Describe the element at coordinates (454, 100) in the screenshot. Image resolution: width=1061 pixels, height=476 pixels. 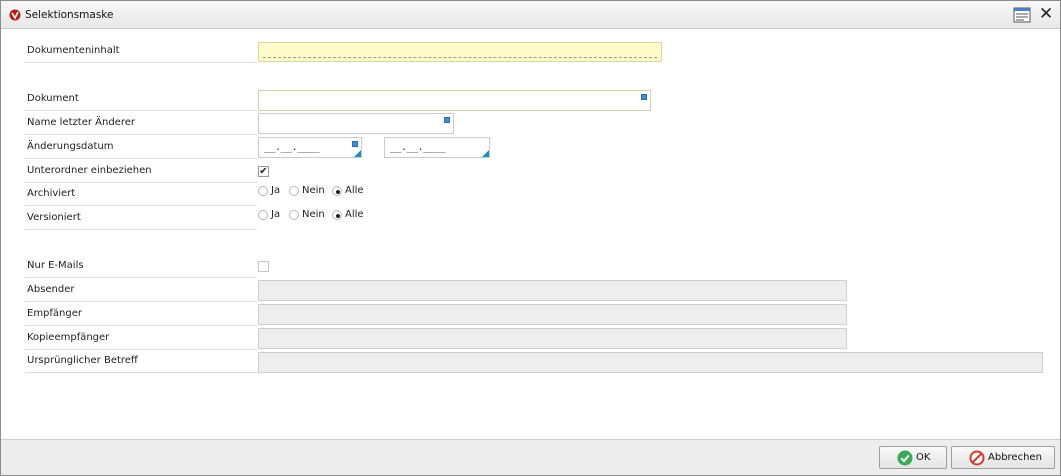
I see `dokument-input` at that location.